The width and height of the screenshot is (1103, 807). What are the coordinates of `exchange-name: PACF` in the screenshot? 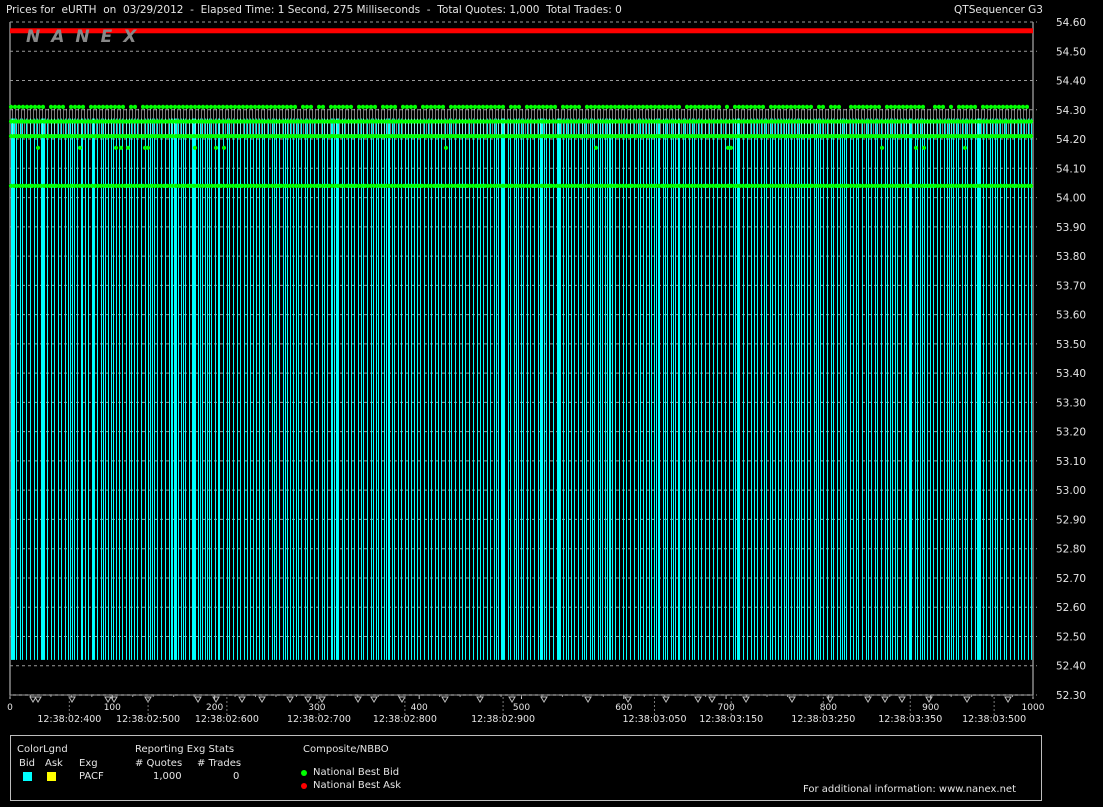 It's located at (91, 776).